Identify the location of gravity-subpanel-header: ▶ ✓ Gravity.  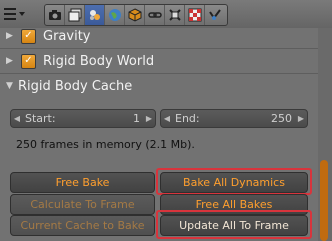
(48, 36).